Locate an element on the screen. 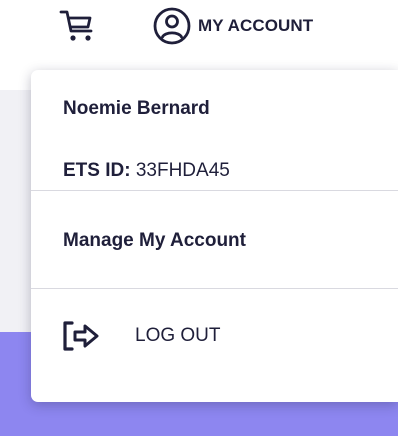 This screenshot has width=398, height=436. logout-button: LOG OUT is located at coordinates (141, 336).